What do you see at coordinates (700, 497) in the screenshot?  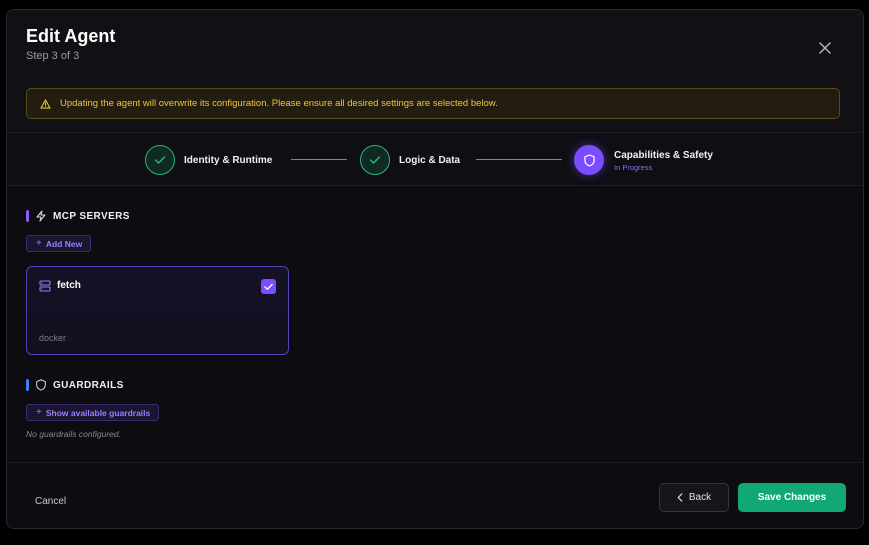 I see `back-label: Back` at bounding box center [700, 497].